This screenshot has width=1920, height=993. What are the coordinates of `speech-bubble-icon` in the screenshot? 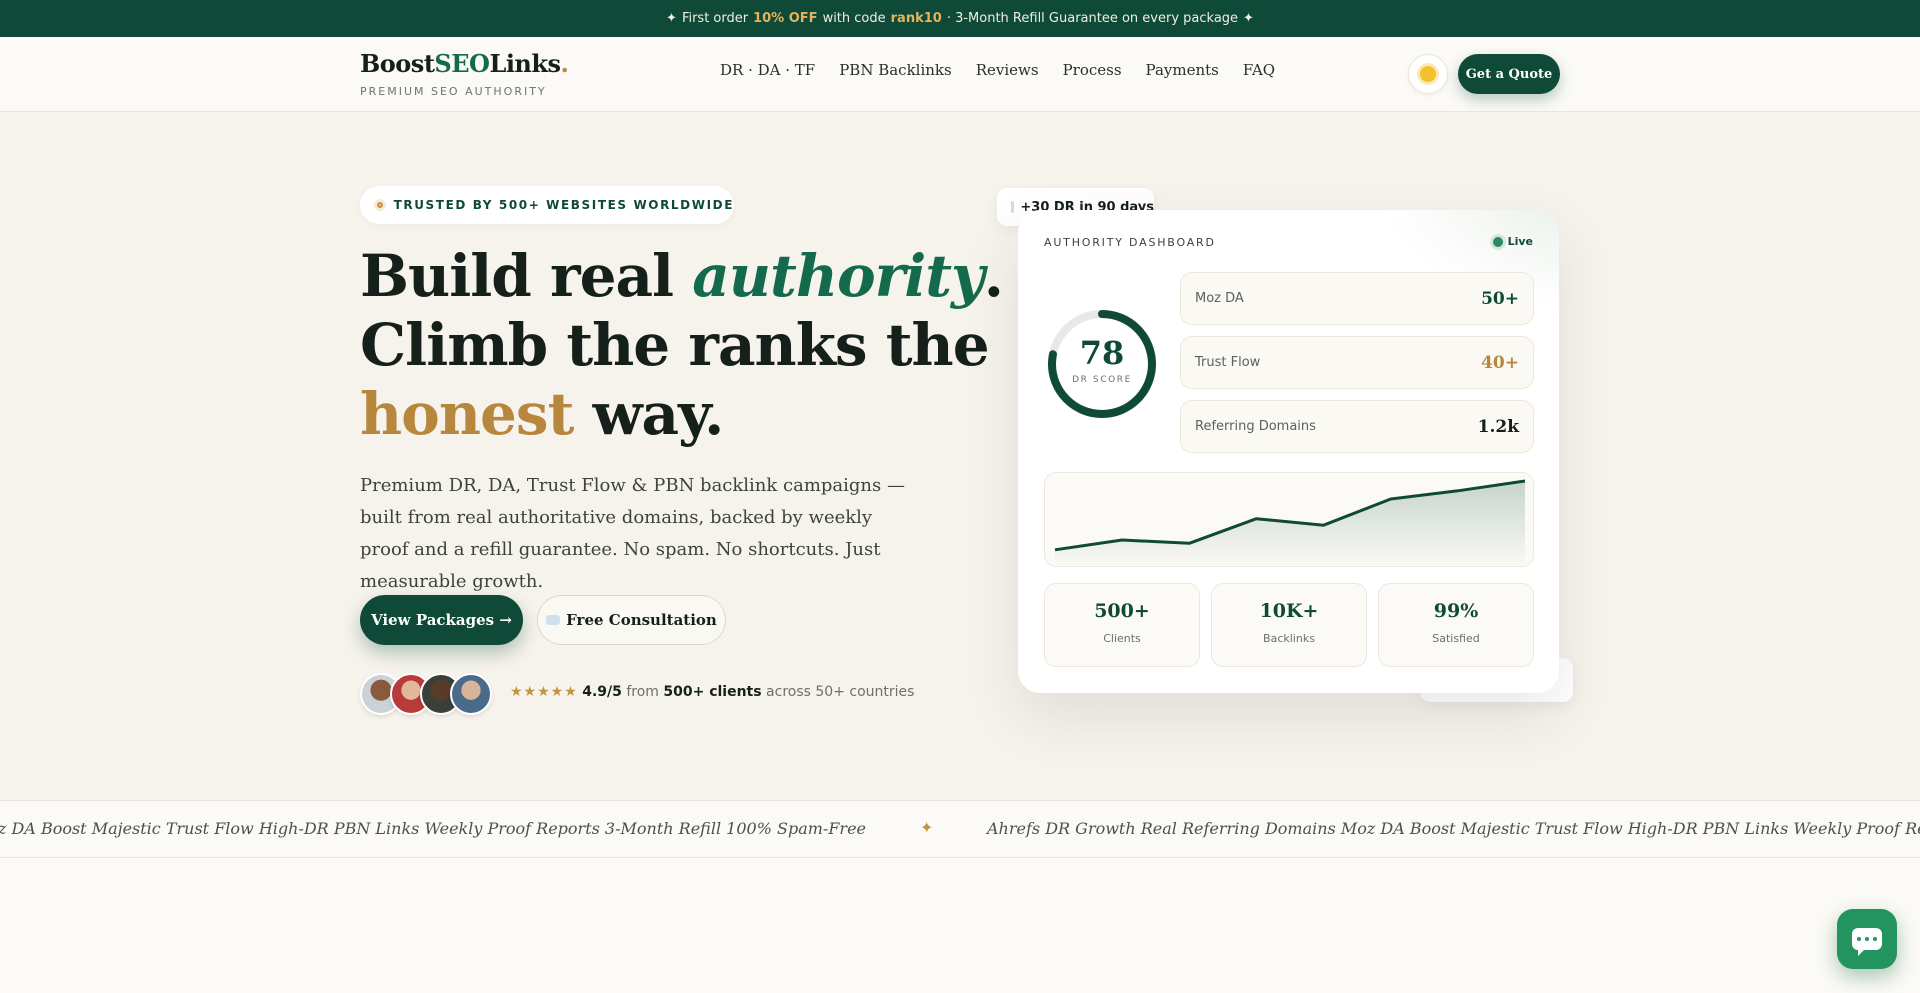 It's located at (553, 620).